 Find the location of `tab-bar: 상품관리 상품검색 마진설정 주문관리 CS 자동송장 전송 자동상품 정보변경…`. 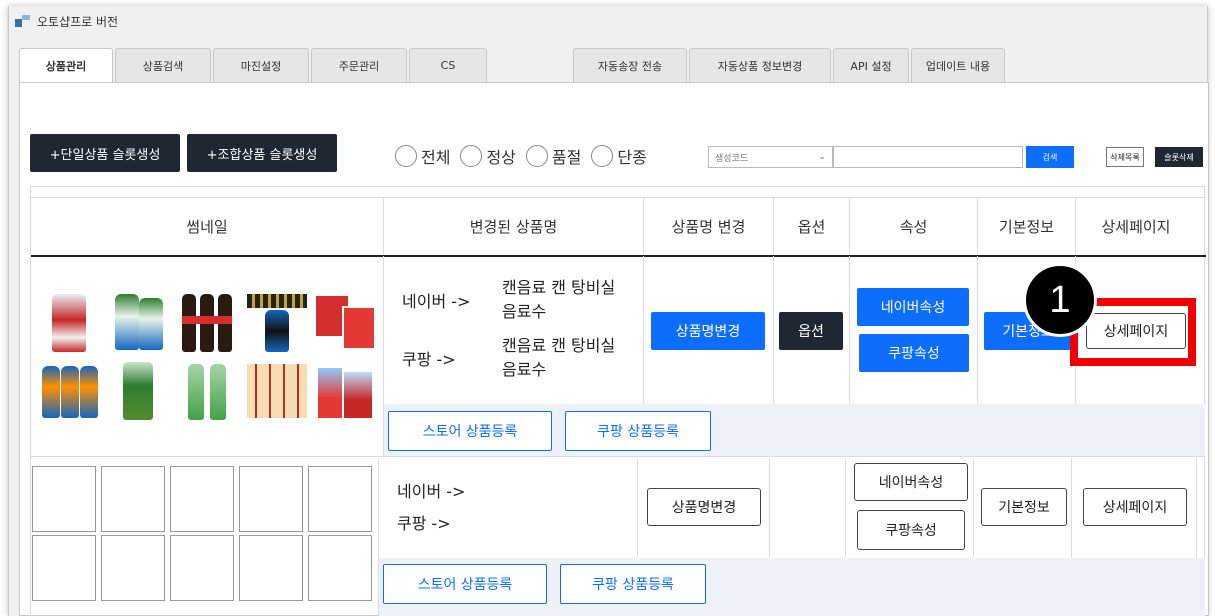

tab-bar: 상품관리 상품검색 마진설정 주문관리 CS 자동송장 전송 자동상품 정보변경… is located at coordinates (513, 65).